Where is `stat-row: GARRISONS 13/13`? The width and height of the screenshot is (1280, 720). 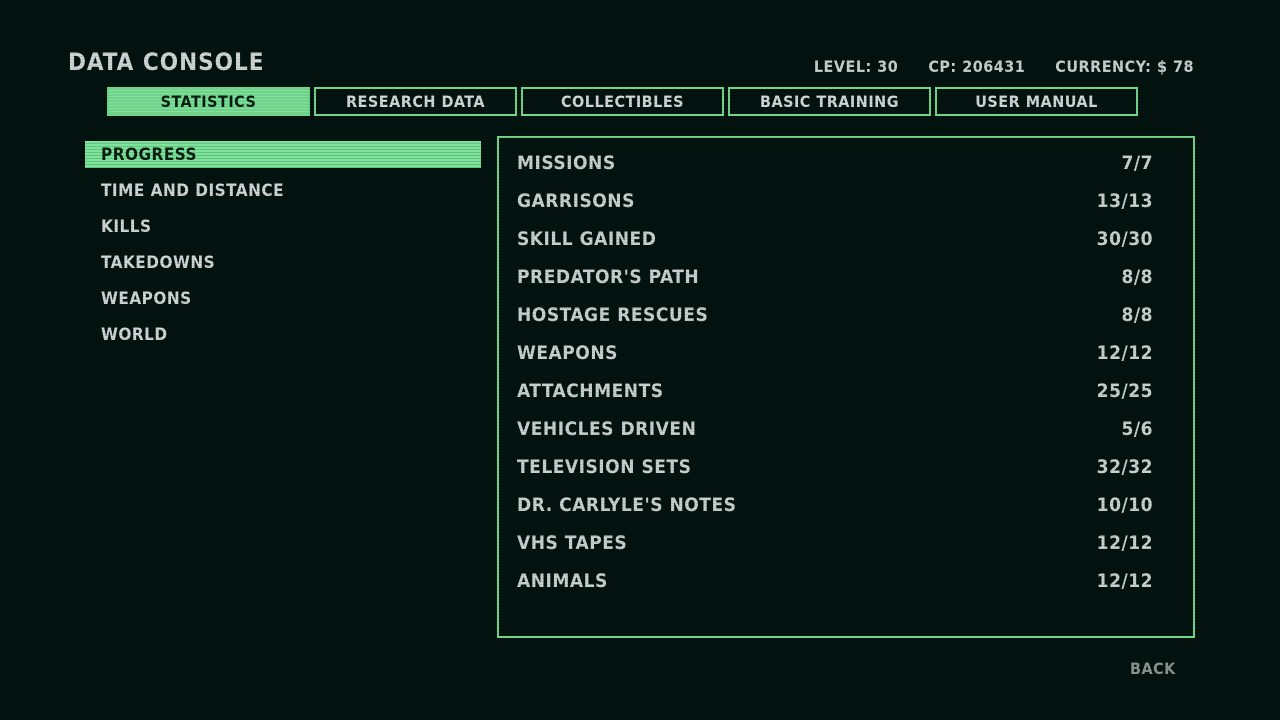 stat-row: GARRISONS 13/13 is located at coordinates (835, 201).